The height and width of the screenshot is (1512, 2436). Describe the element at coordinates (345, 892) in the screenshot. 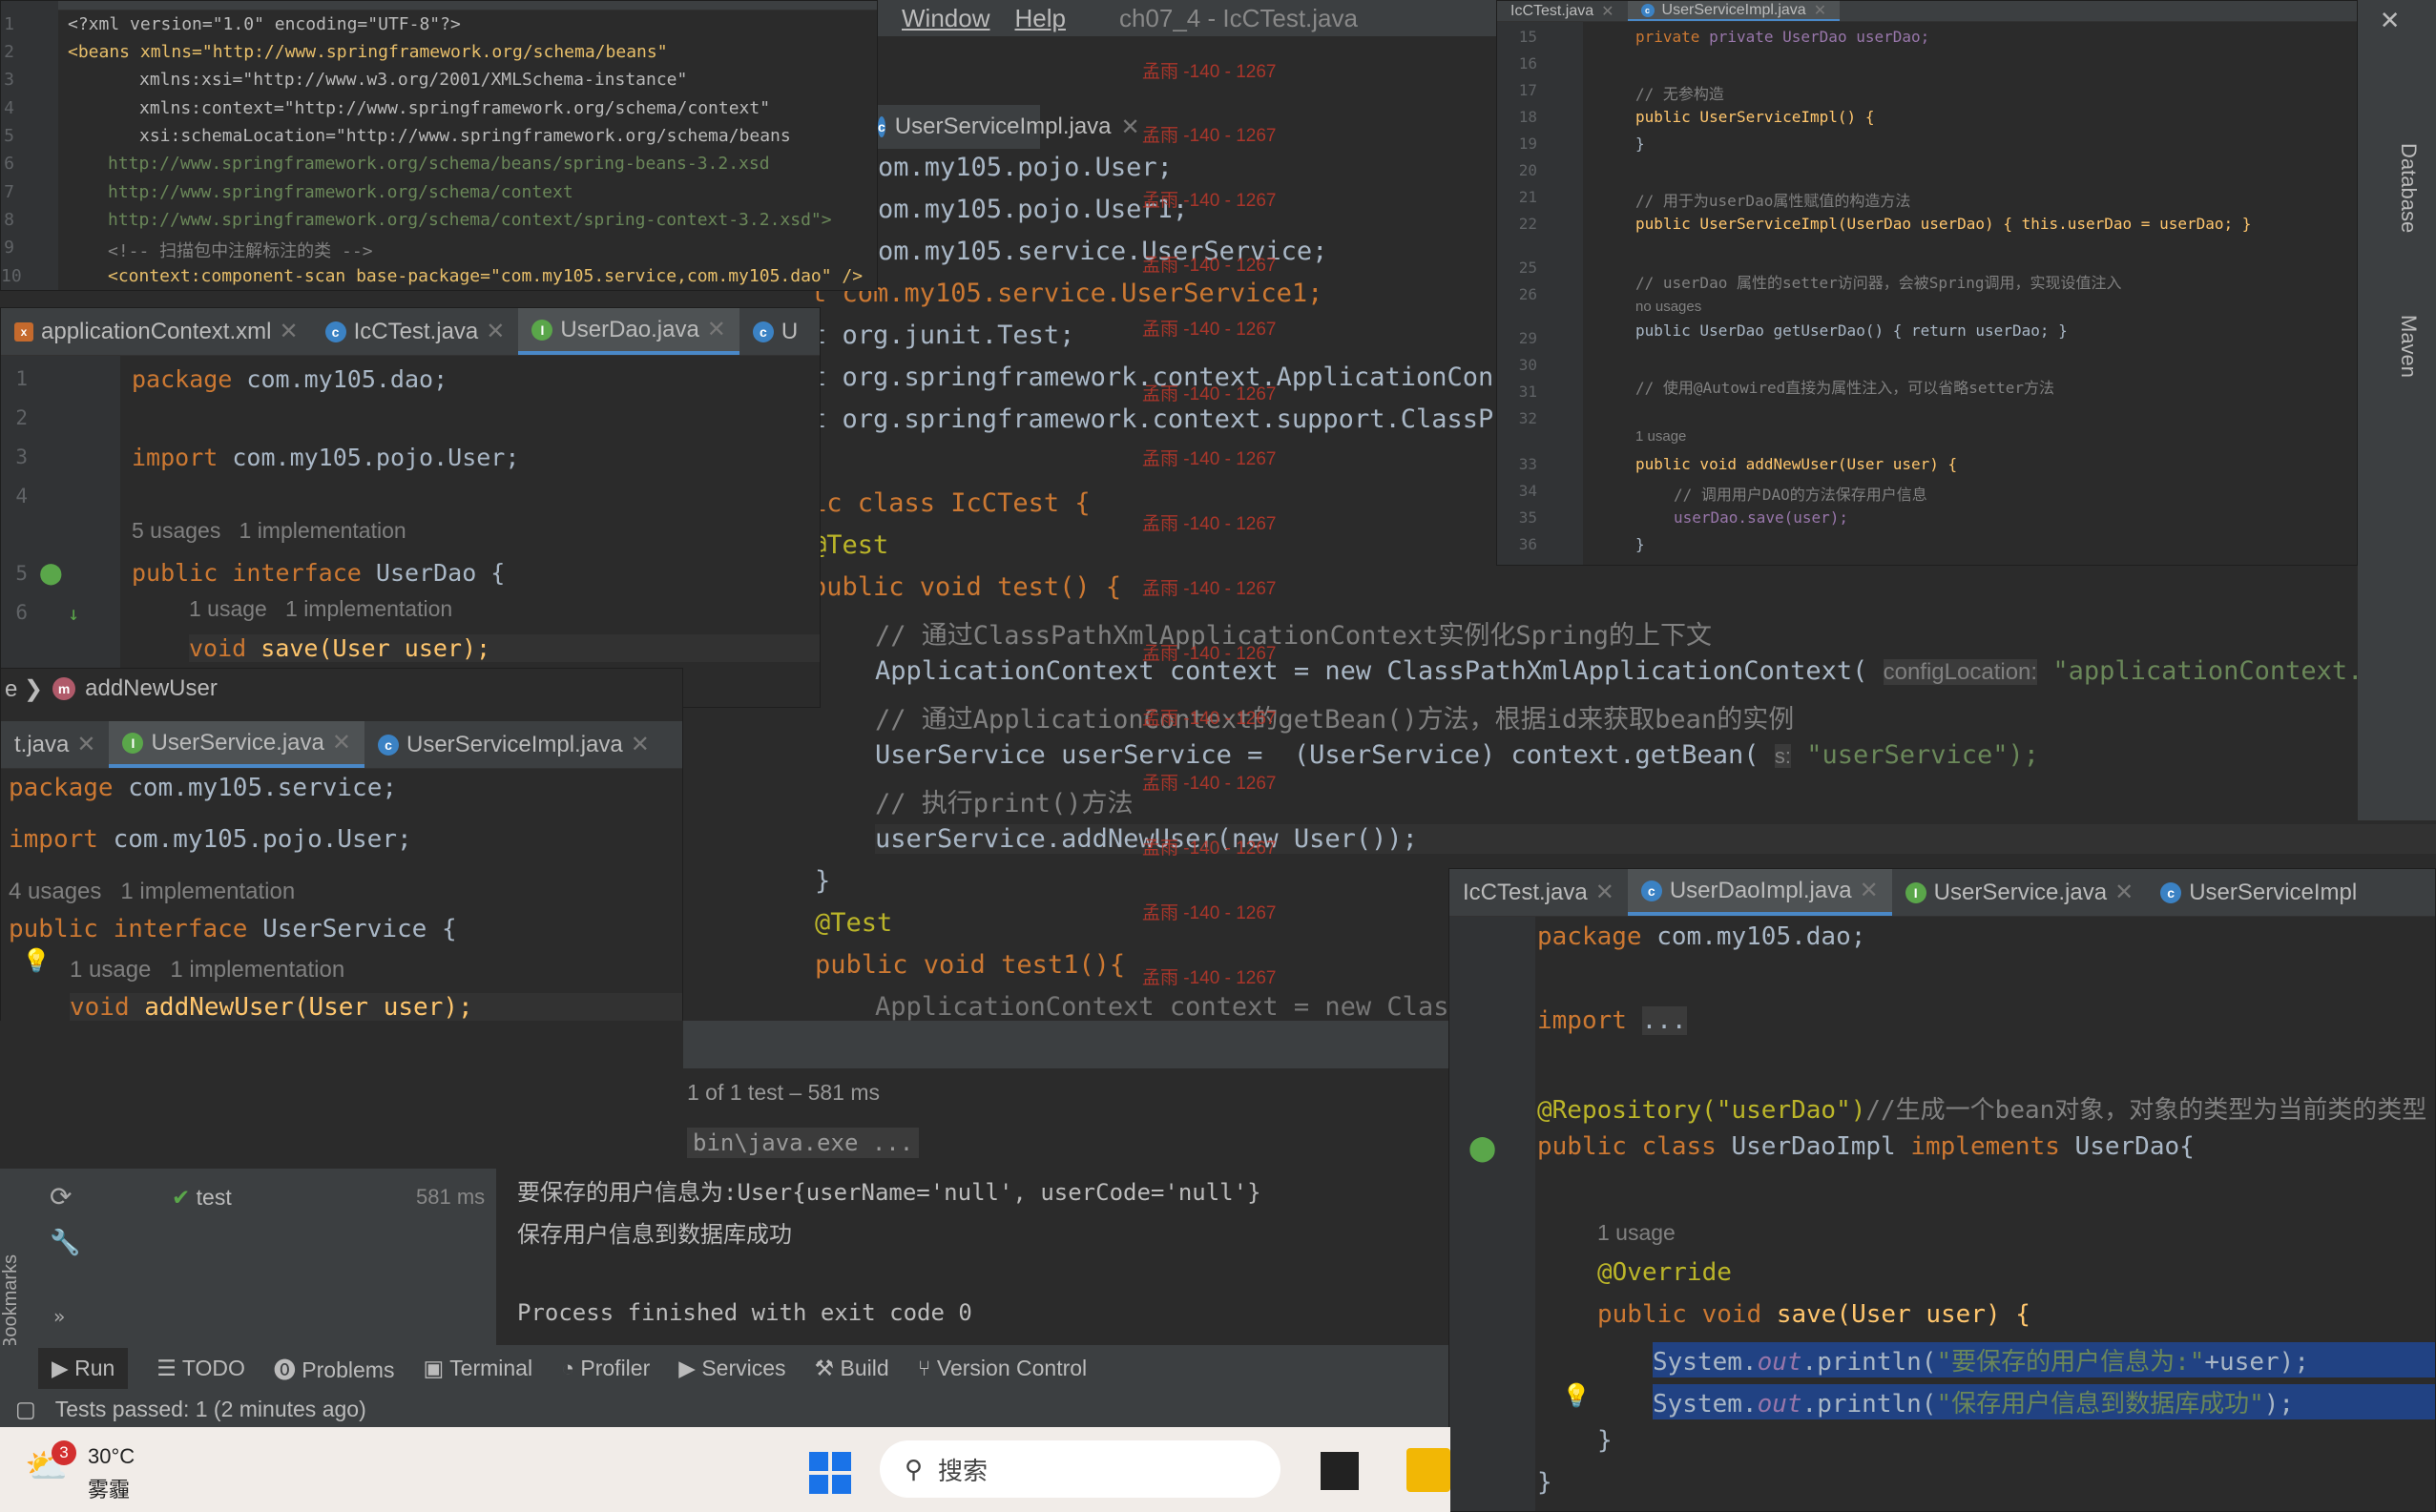

I see `usages-hint: 4 usages 1 implementation` at that location.